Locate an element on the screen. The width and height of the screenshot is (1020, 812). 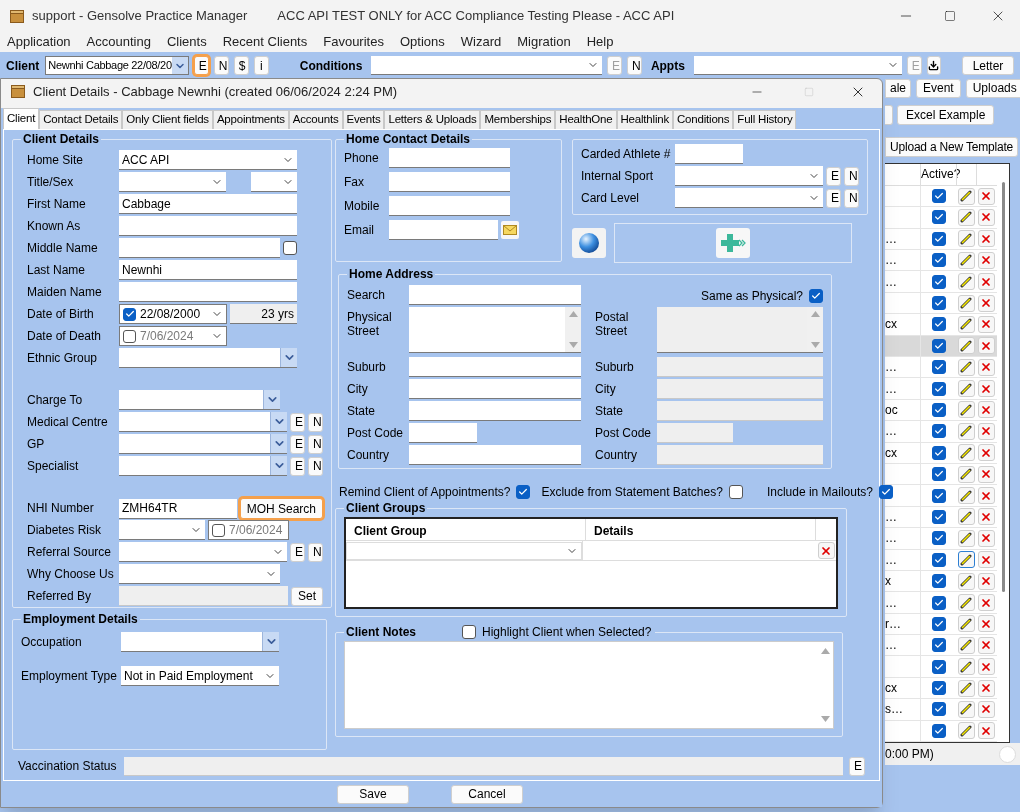
scroll-down-icon is located at coordinates (825, 719).